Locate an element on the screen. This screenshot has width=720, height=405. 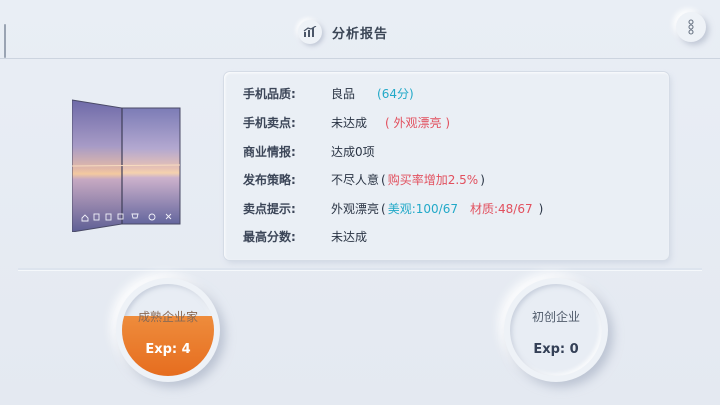
level-badge-current: 成熟企业家 Exp: 4 is located at coordinates (168, 330).